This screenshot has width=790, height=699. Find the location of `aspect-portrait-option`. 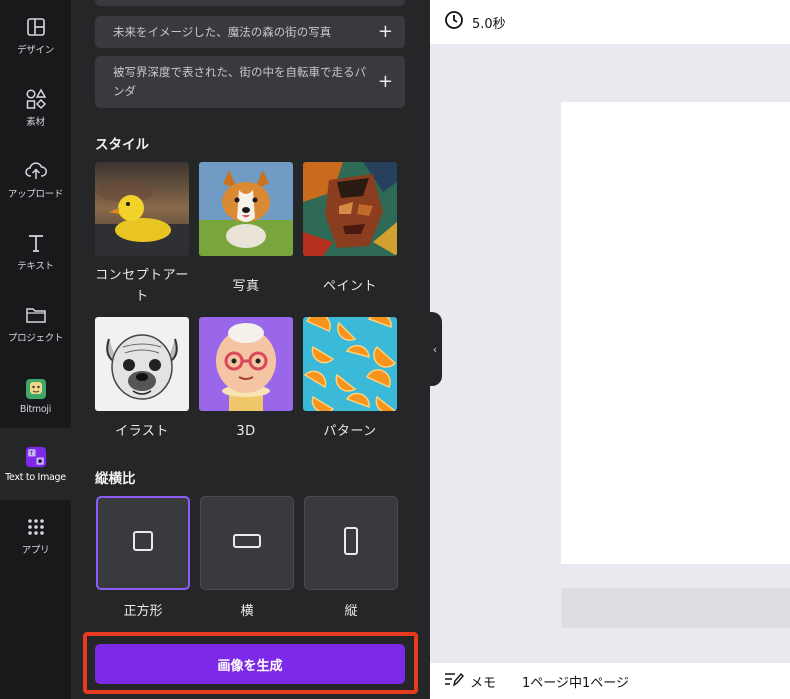

aspect-portrait-option is located at coordinates (351, 543).